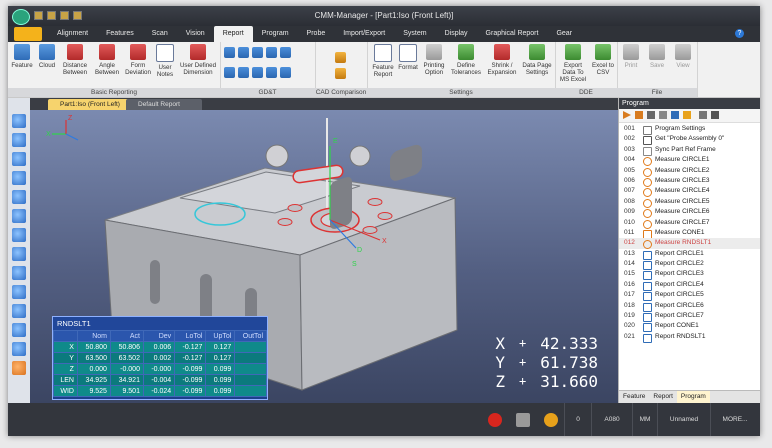 The width and height of the screenshot is (772, 448). Describe the element at coordinates (693, 397) in the screenshot. I see `tab-program-panel: Program` at that location.